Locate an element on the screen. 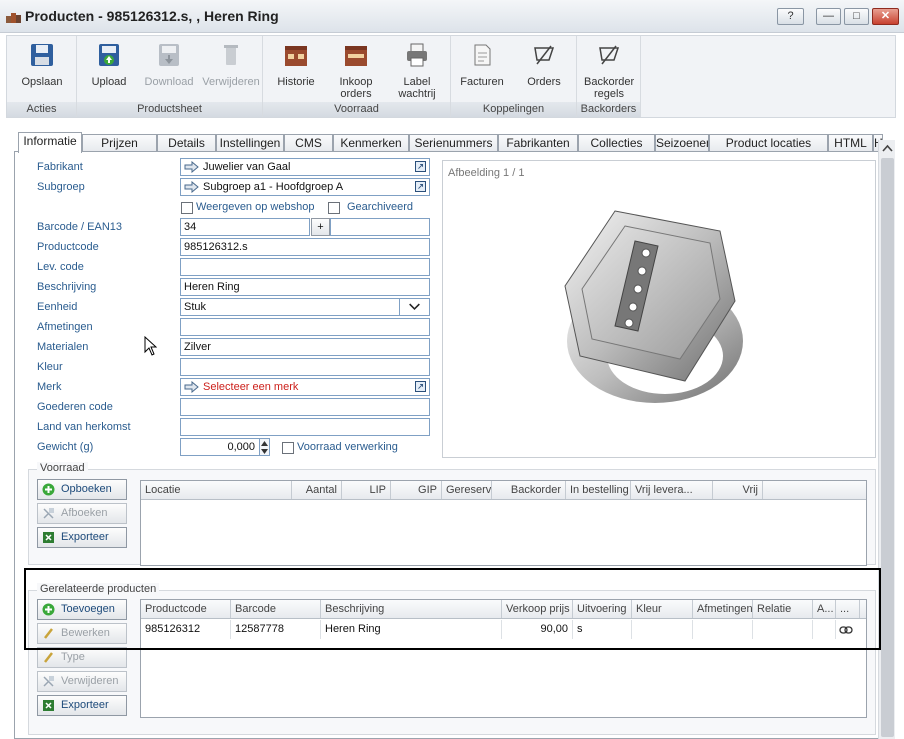 The width and height of the screenshot is (904, 739). voorraad-column-header: GIP is located at coordinates (416, 490).